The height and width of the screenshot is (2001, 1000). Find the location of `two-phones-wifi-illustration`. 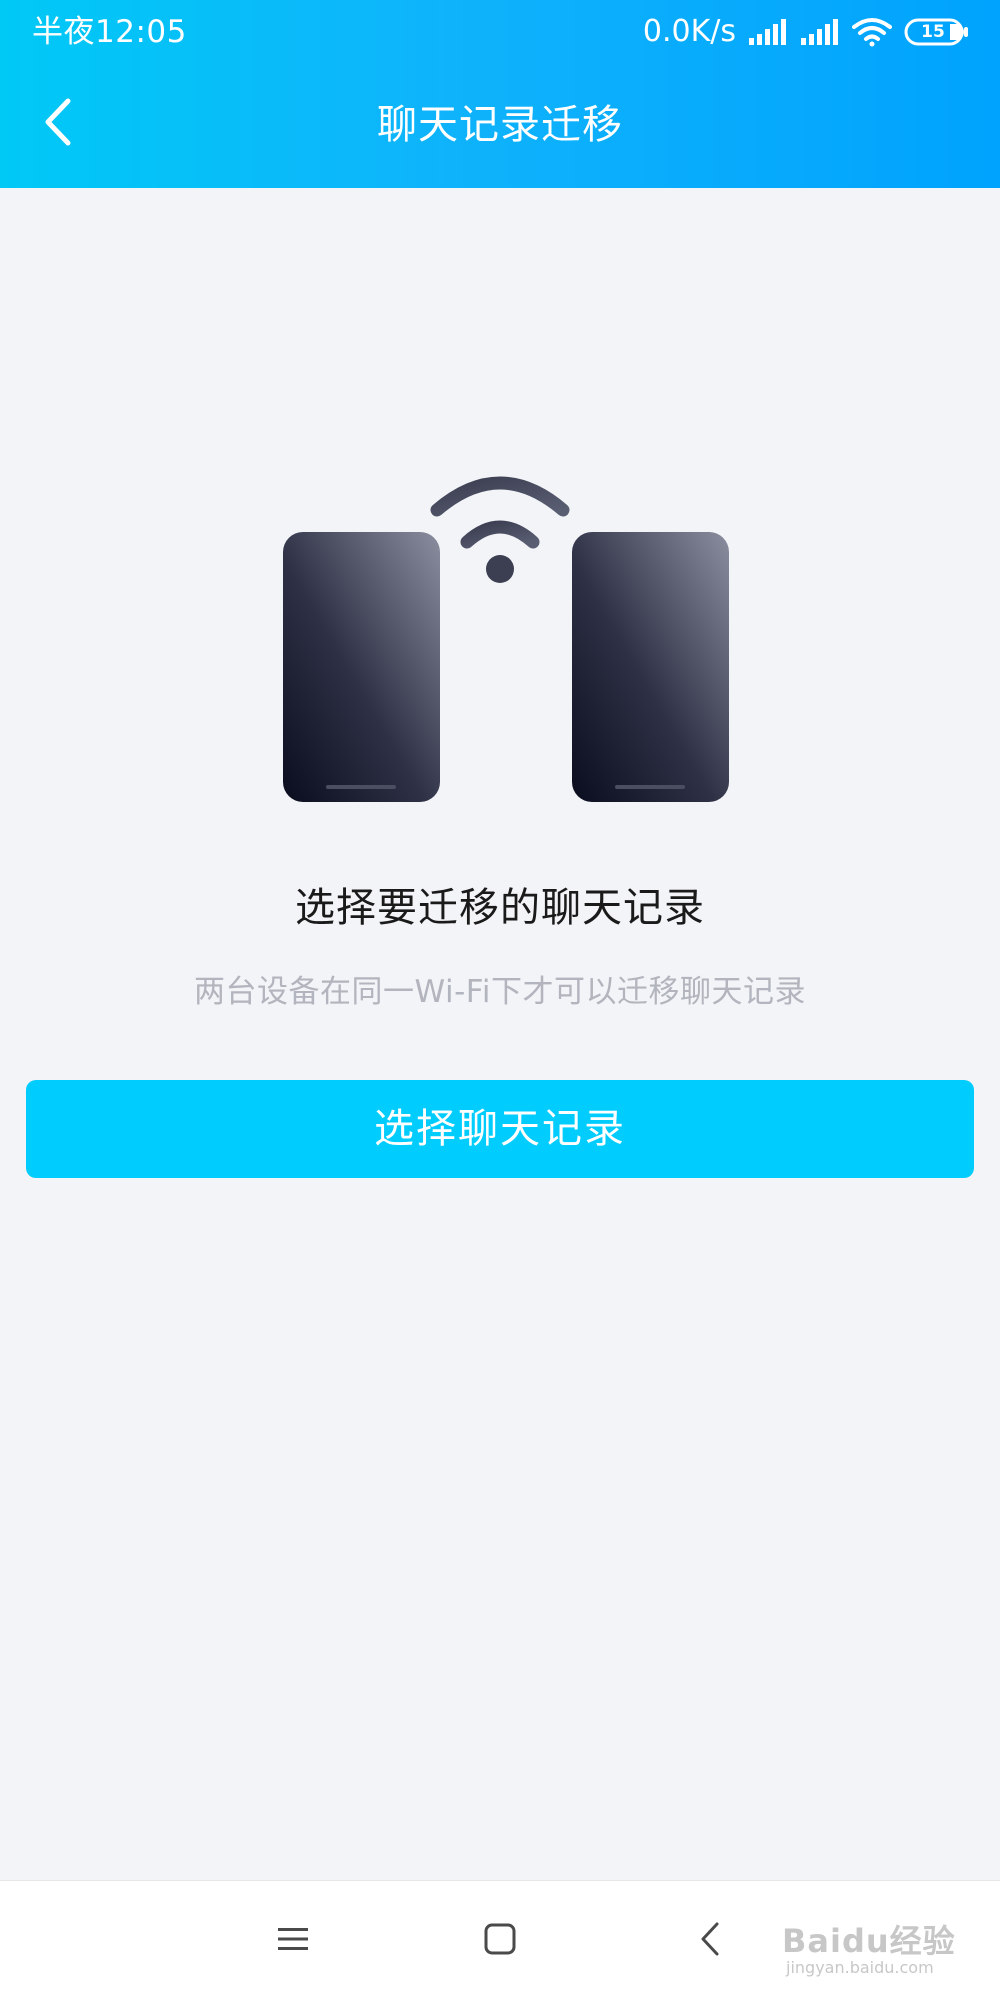

two-phones-wifi-illustration is located at coordinates (505, 635).